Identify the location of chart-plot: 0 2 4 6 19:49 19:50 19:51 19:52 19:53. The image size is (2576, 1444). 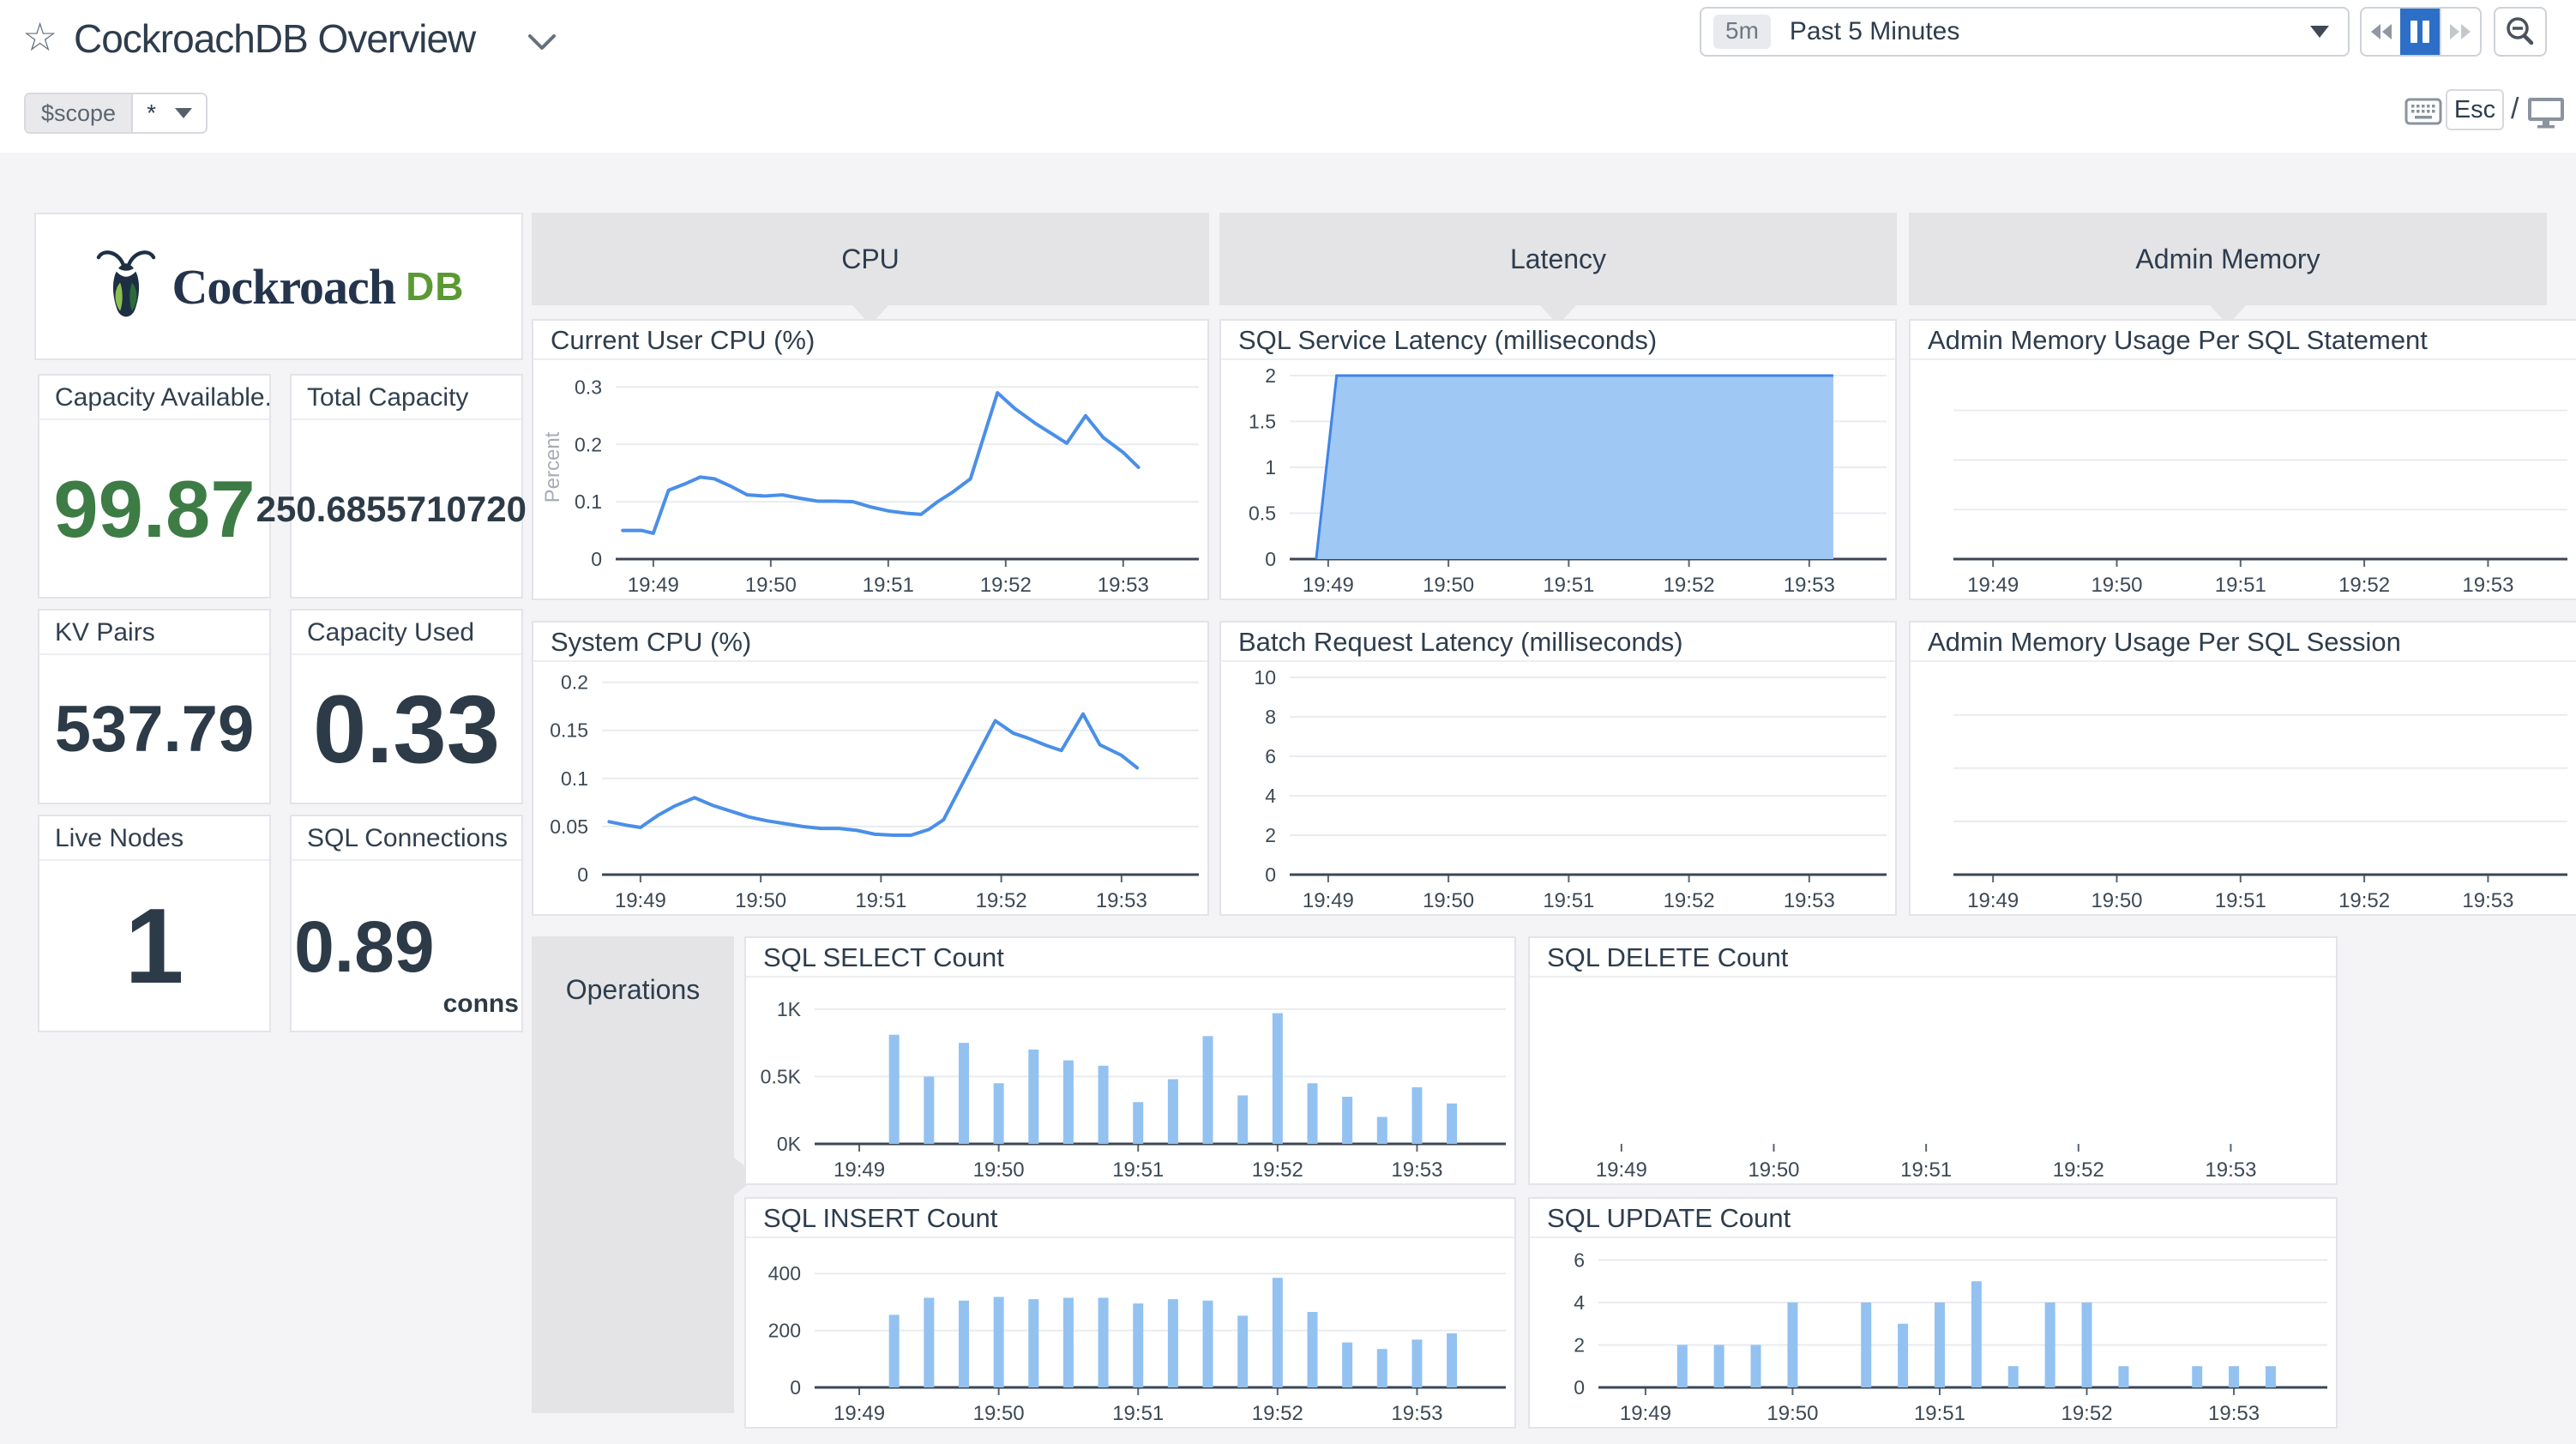
(1933, 1333).